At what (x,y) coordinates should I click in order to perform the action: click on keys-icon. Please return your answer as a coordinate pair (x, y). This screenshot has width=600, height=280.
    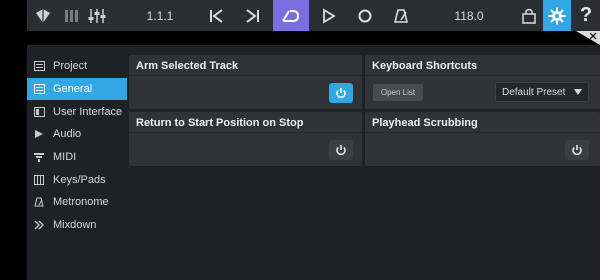
    Looking at the image, I should click on (39, 180).